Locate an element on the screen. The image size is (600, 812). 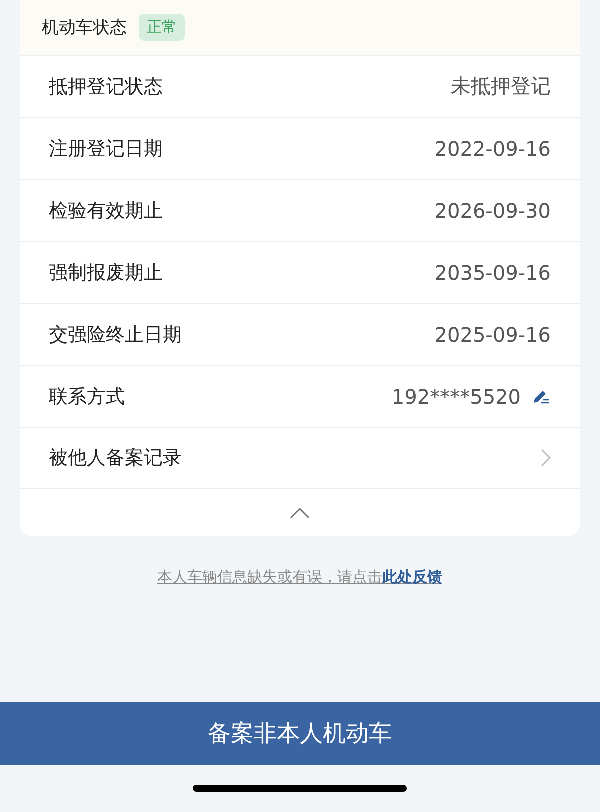
row-value: 2035-09-16 is located at coordinates (492, 272).